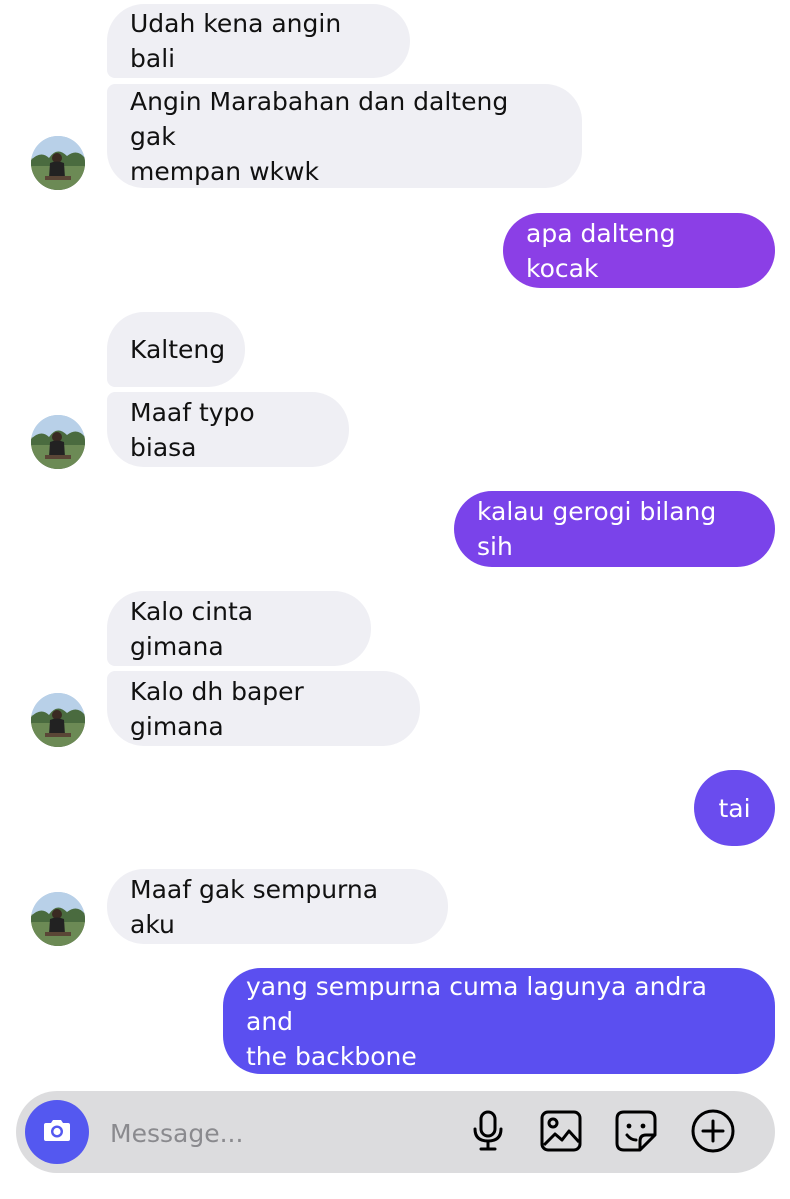 This screenshot has height=1199, width=790. Describe the element at coordinates (614, 529) in the screenshot. I see `sent-message: kalau gerogi bilang sih` at that location.